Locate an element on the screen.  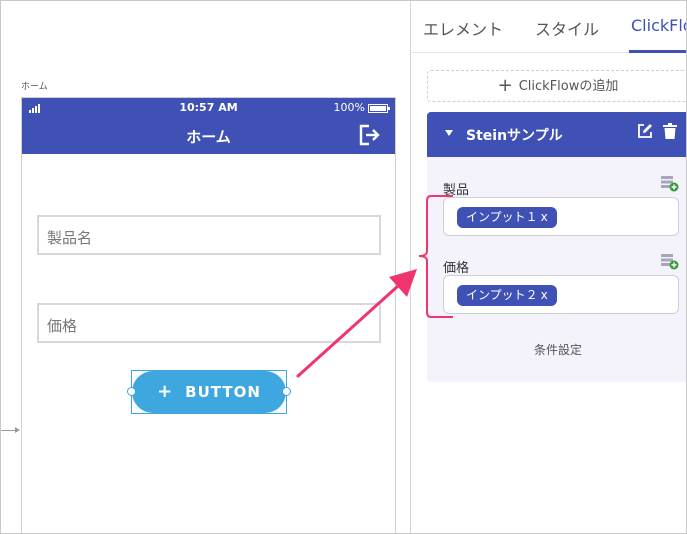
condition-settings-link: 条件設定 is located at coordinates (556, 349).